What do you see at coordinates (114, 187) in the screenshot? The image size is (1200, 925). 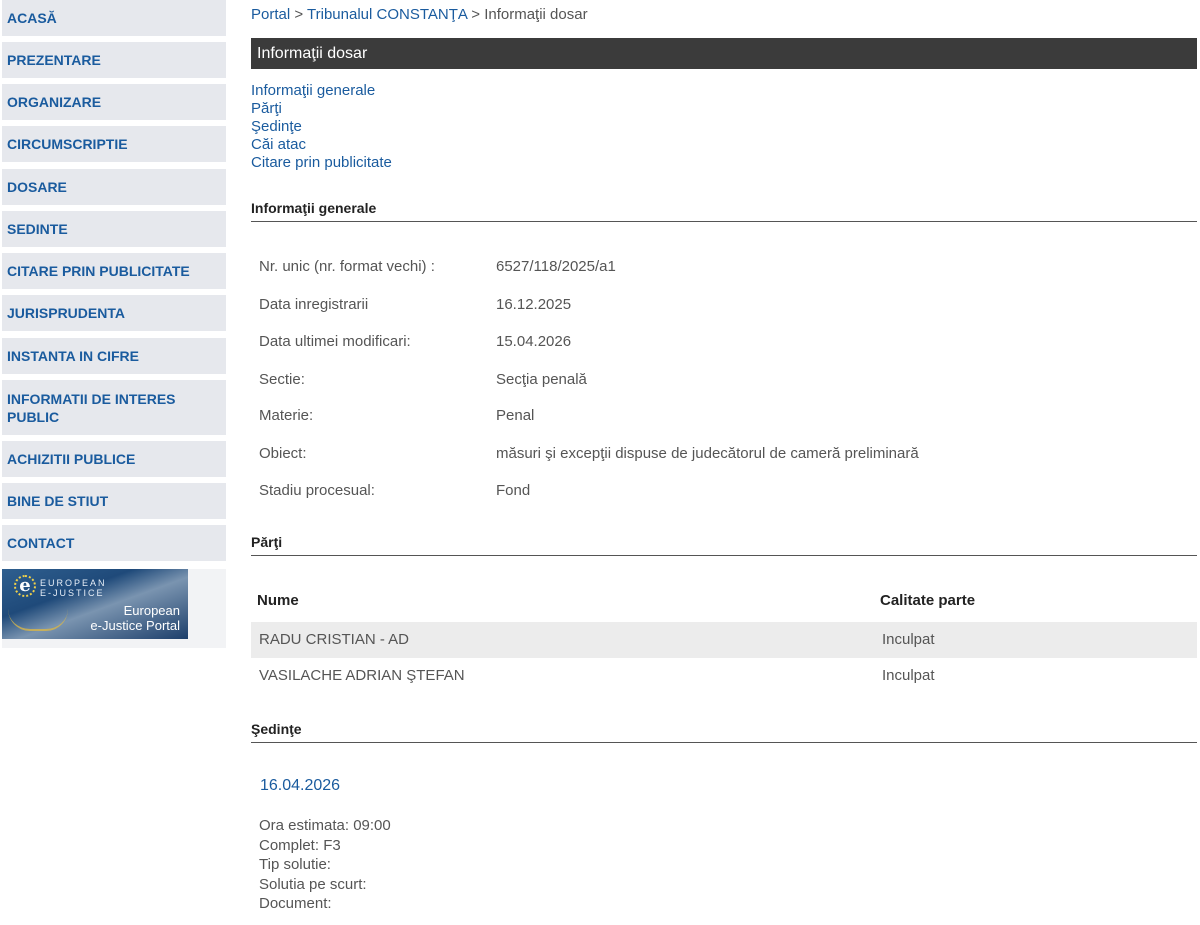 I see `nav-item-dosare: DOSARE` at bounding box center [114, 187].